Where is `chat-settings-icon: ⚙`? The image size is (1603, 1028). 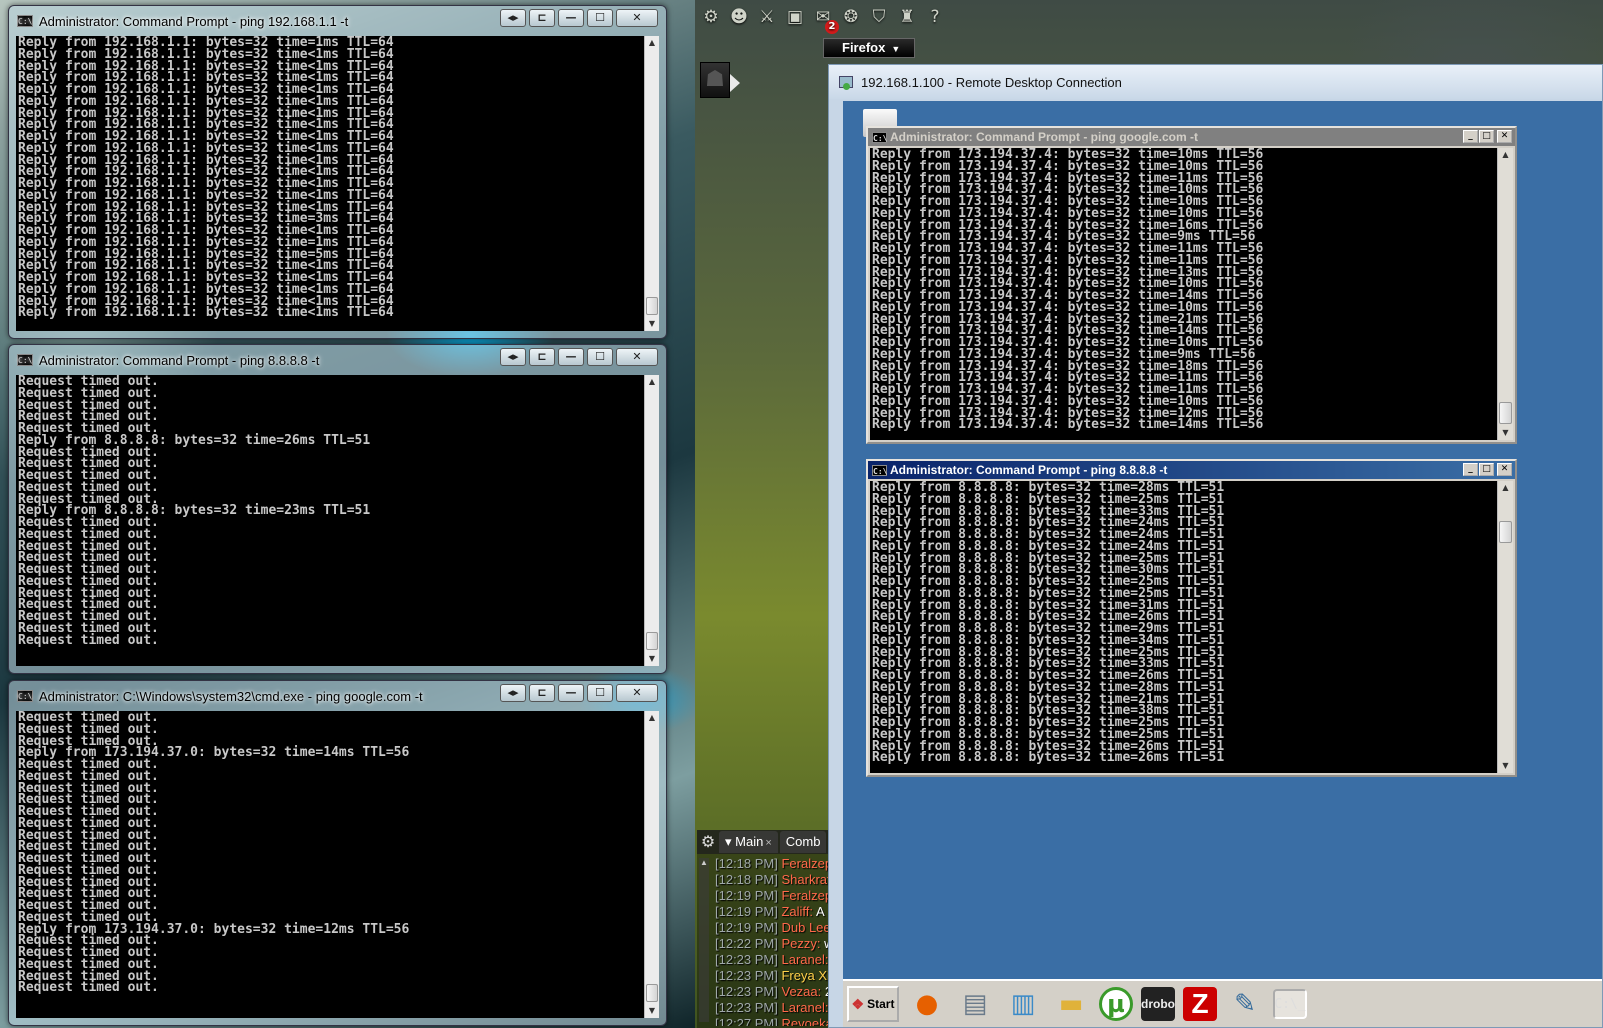
chat-settings-icon: ⚙ is located at coordinates (708, 842).